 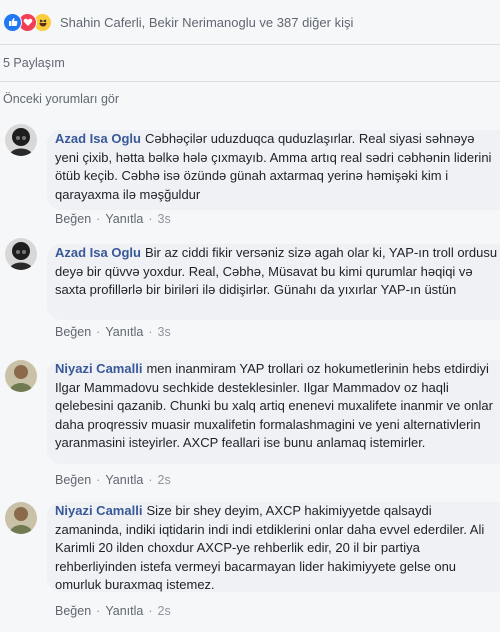 I want to click on shares-row: 5 Paylaşım, so click(x=250, y=63).